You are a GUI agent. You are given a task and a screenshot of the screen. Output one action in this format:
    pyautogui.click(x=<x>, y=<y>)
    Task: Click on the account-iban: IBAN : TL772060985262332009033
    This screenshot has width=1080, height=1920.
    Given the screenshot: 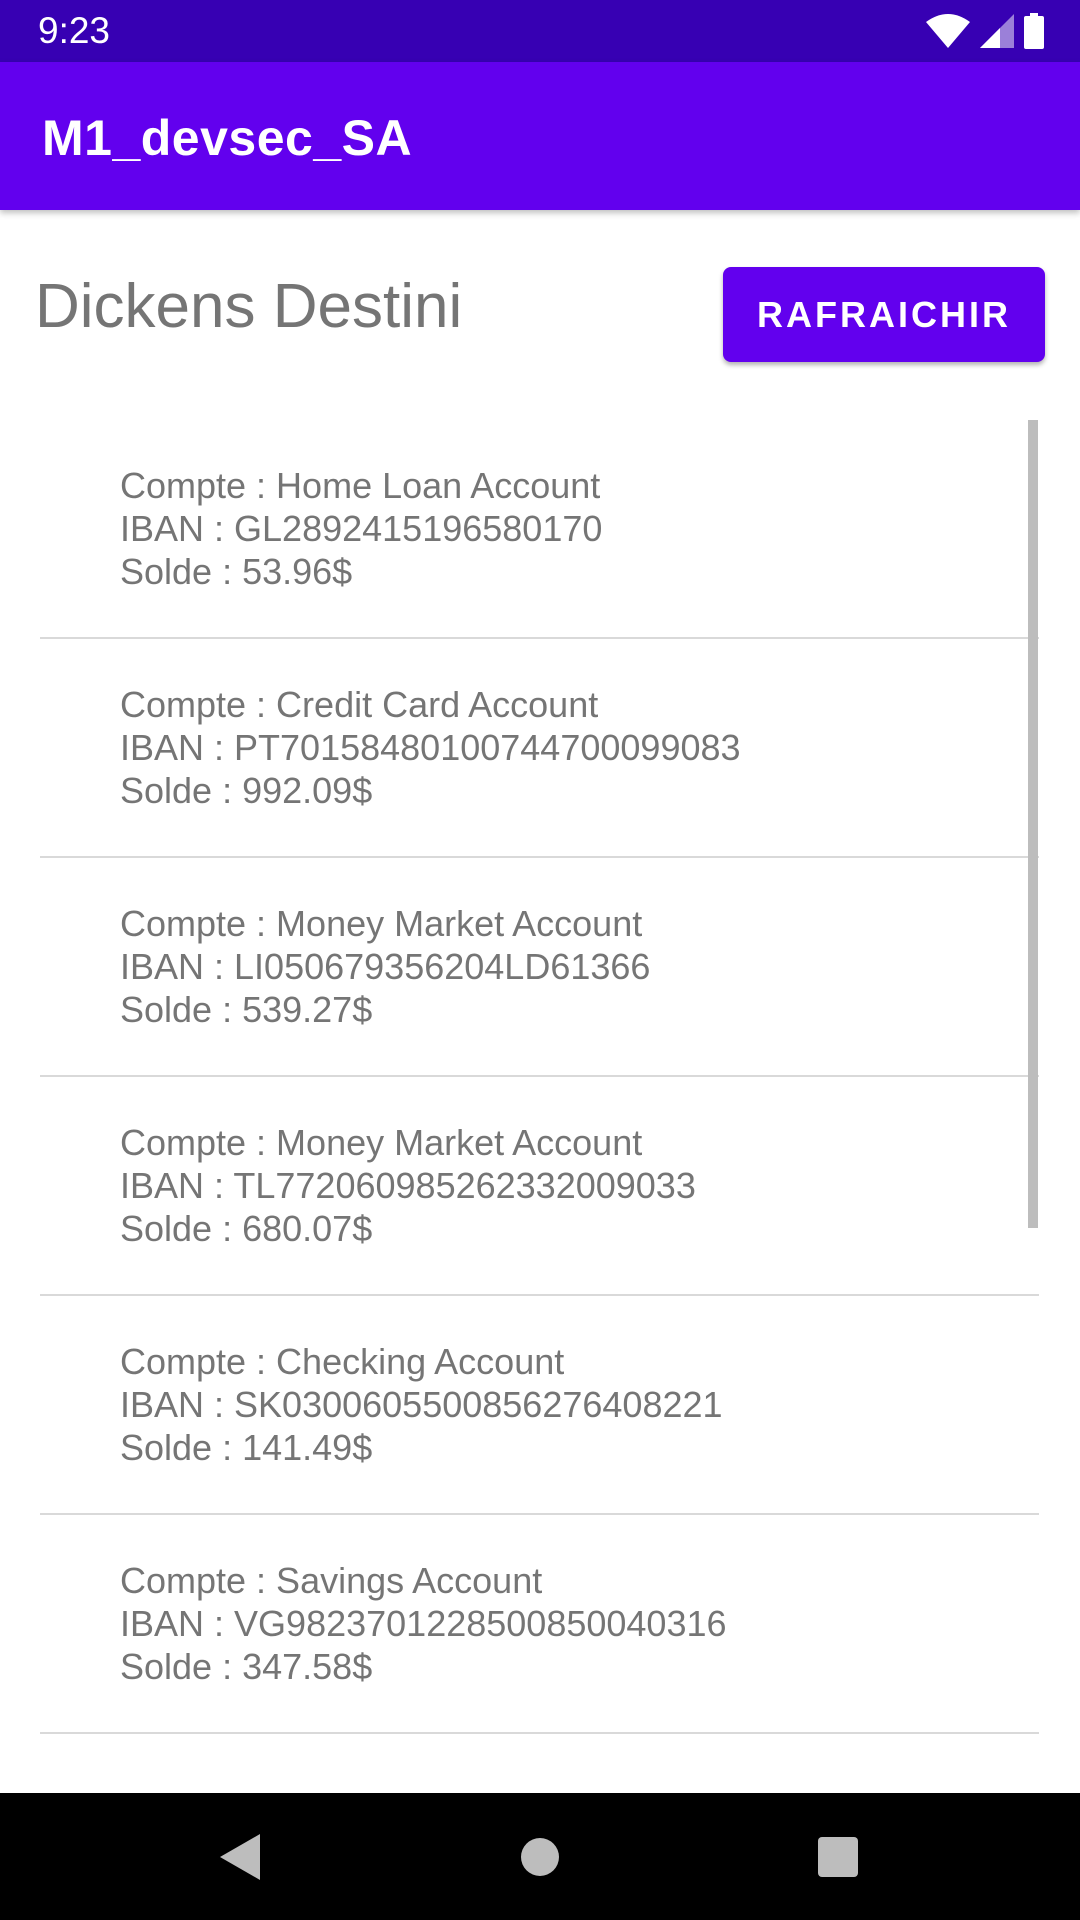 What is the action you would take?
    pyautogui.click(x=408, y=1185)
    